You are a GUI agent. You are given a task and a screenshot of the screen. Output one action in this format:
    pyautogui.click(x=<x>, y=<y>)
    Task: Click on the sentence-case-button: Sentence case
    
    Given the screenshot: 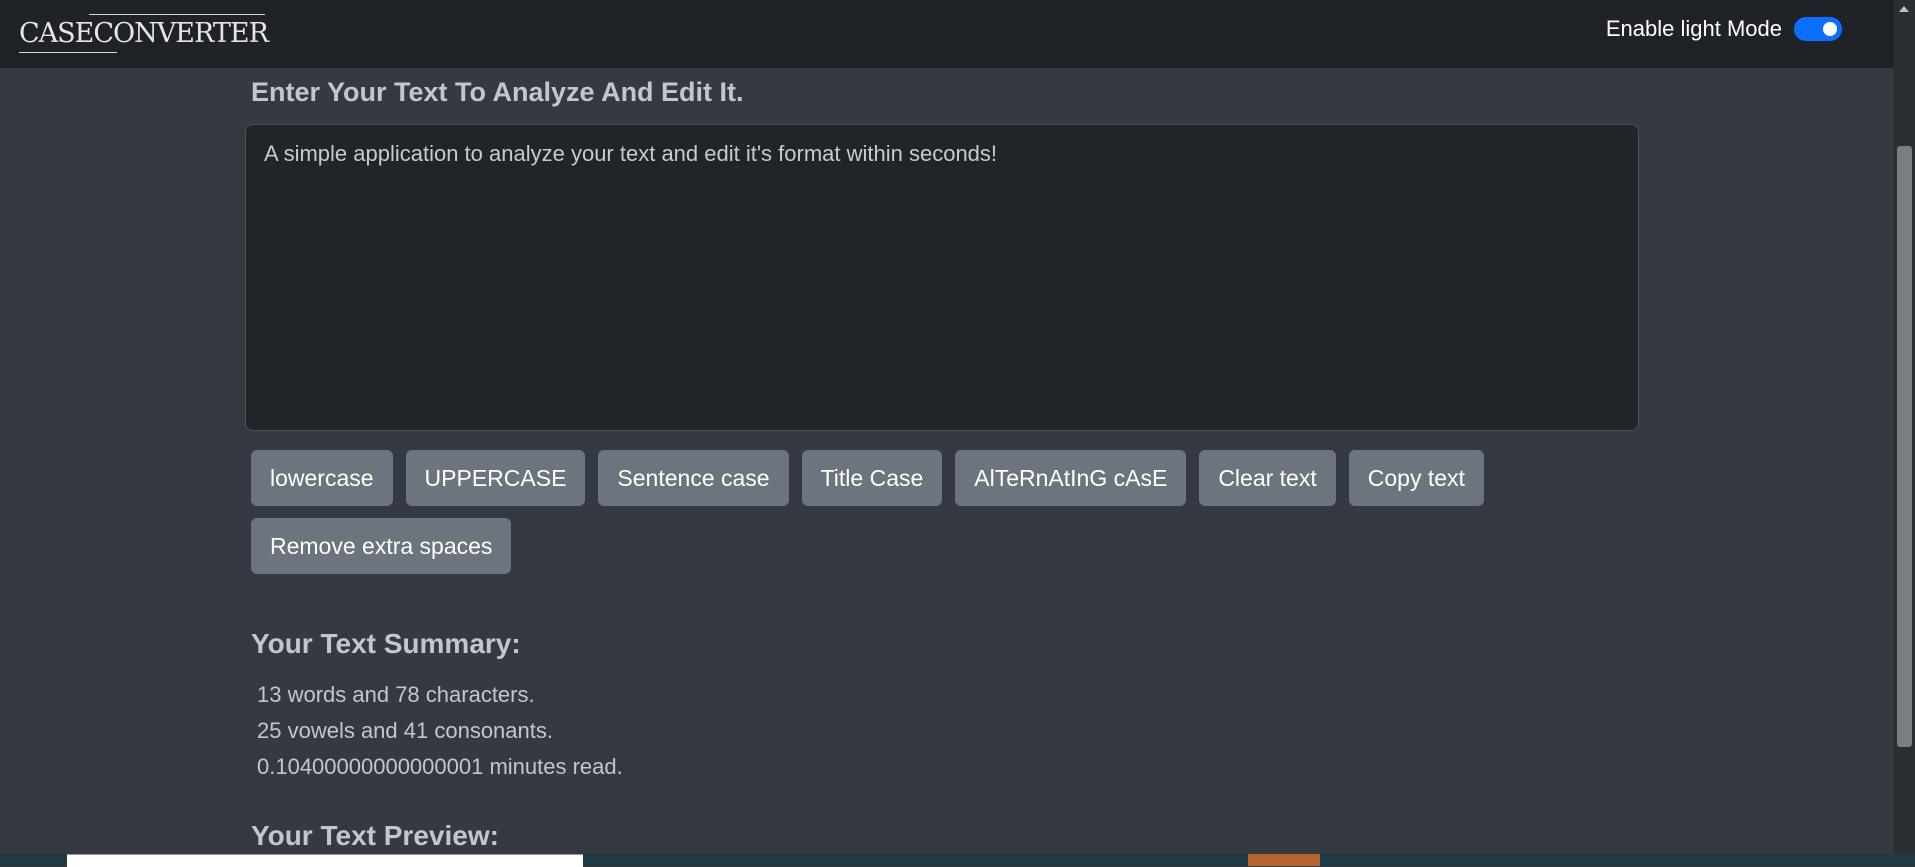 What is the action you would take?
    pyautogui.click(x=693, y=478)
    